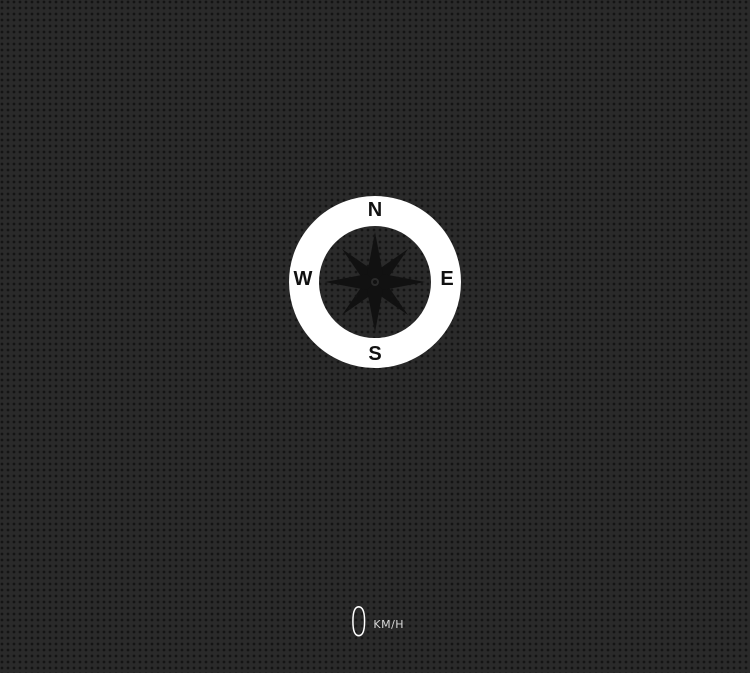 The width and height of the screenshot is (750, 673). Describe the element at coordinates (375, 354) in the screenshot. I see `compass-south-label: S` at that location.